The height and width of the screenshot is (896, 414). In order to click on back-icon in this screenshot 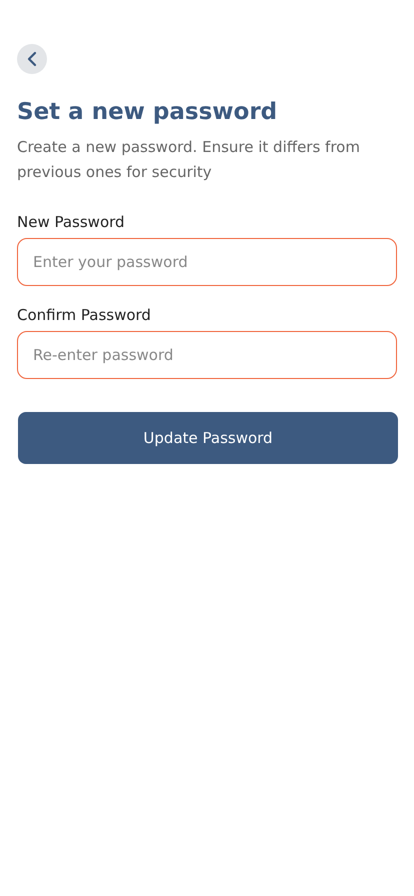, I will do `click(32, 59)`.